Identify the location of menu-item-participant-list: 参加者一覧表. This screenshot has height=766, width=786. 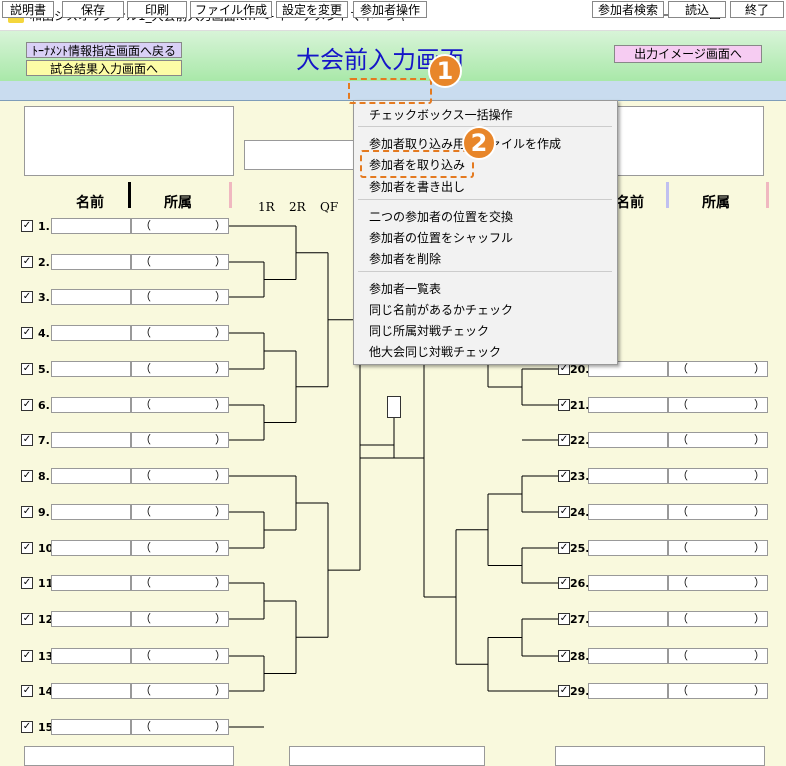
(405, 288).